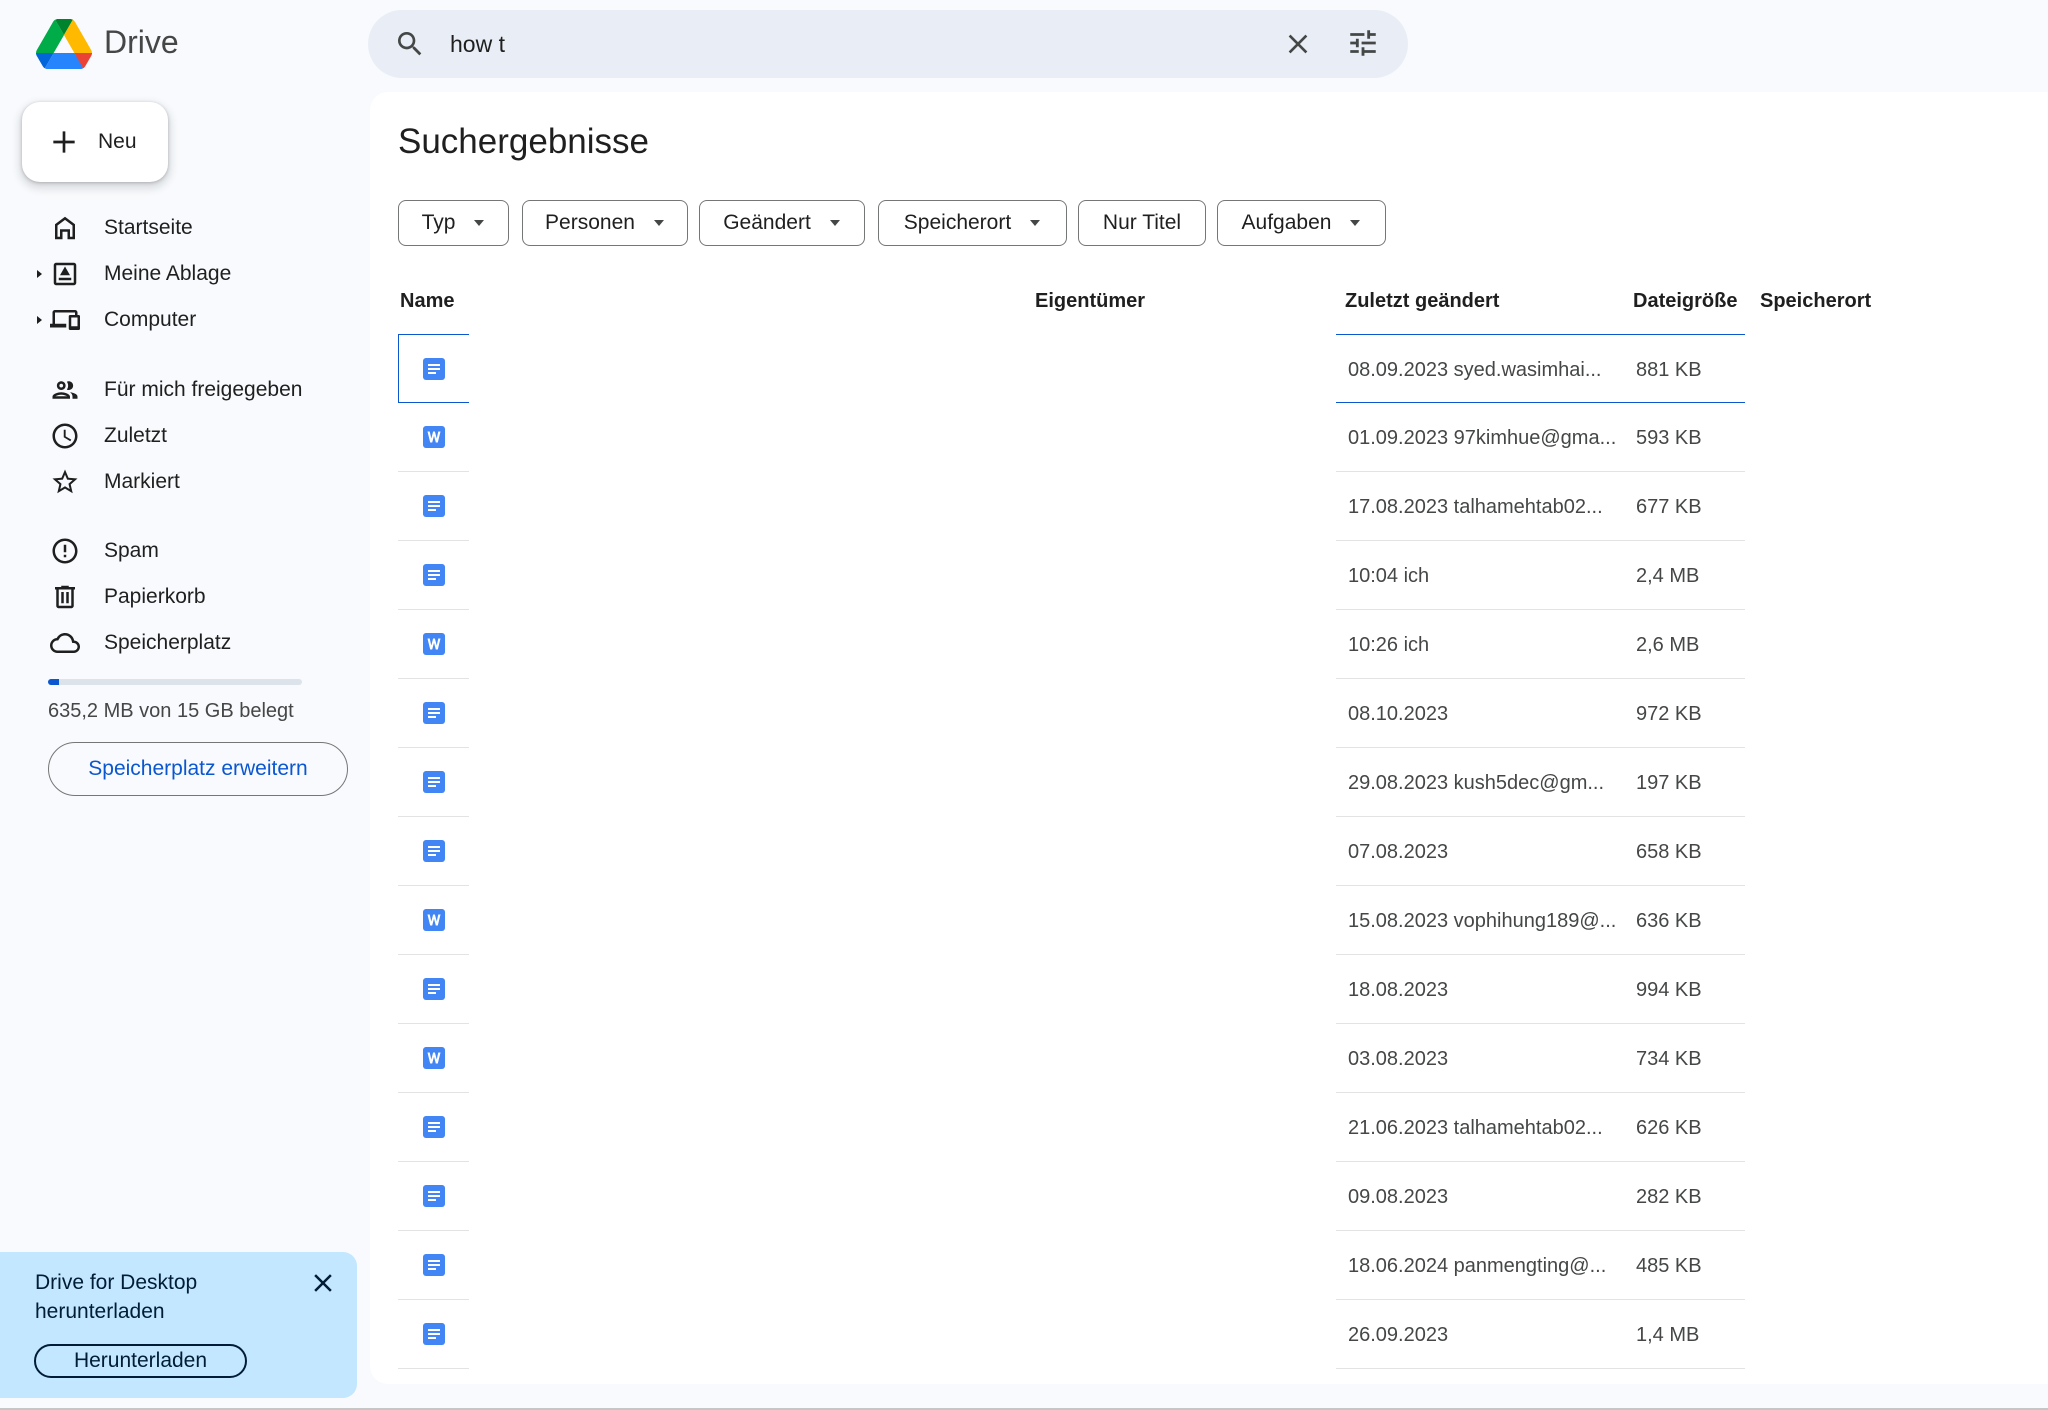 This screenshot has width=2048, height=1410. What do you see at coordinates (140, 1361) in the screenshot?
I see `download-button: Herunterladen` at bounding box center [140, 1361].